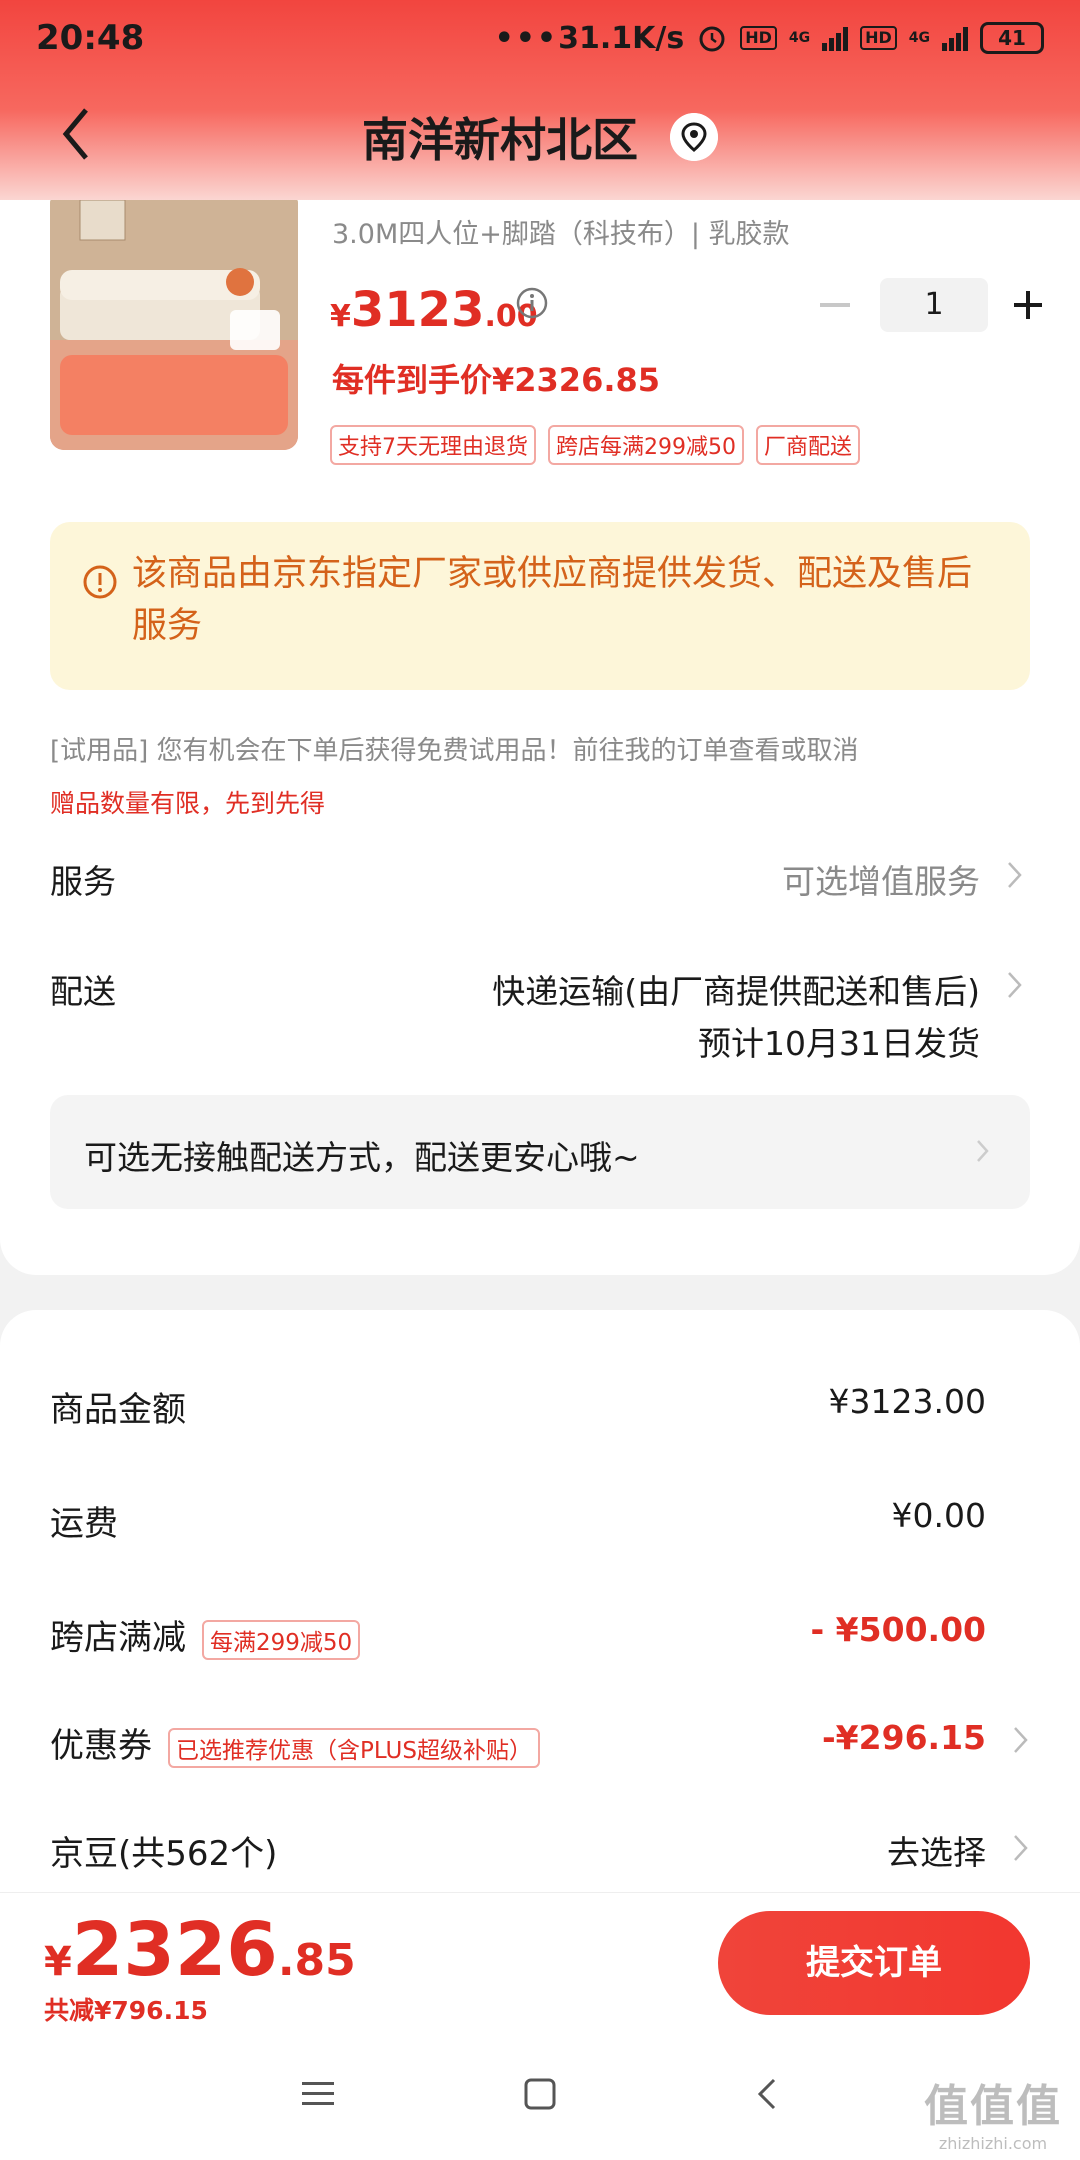 The image size is (1080, 2160). What do you see at coordinates (540, 1961) in the screenshot?
I see `checkout-bar: ¥2326.85 共减¥796.15 提交订单` at bounding box center [540, 1961].